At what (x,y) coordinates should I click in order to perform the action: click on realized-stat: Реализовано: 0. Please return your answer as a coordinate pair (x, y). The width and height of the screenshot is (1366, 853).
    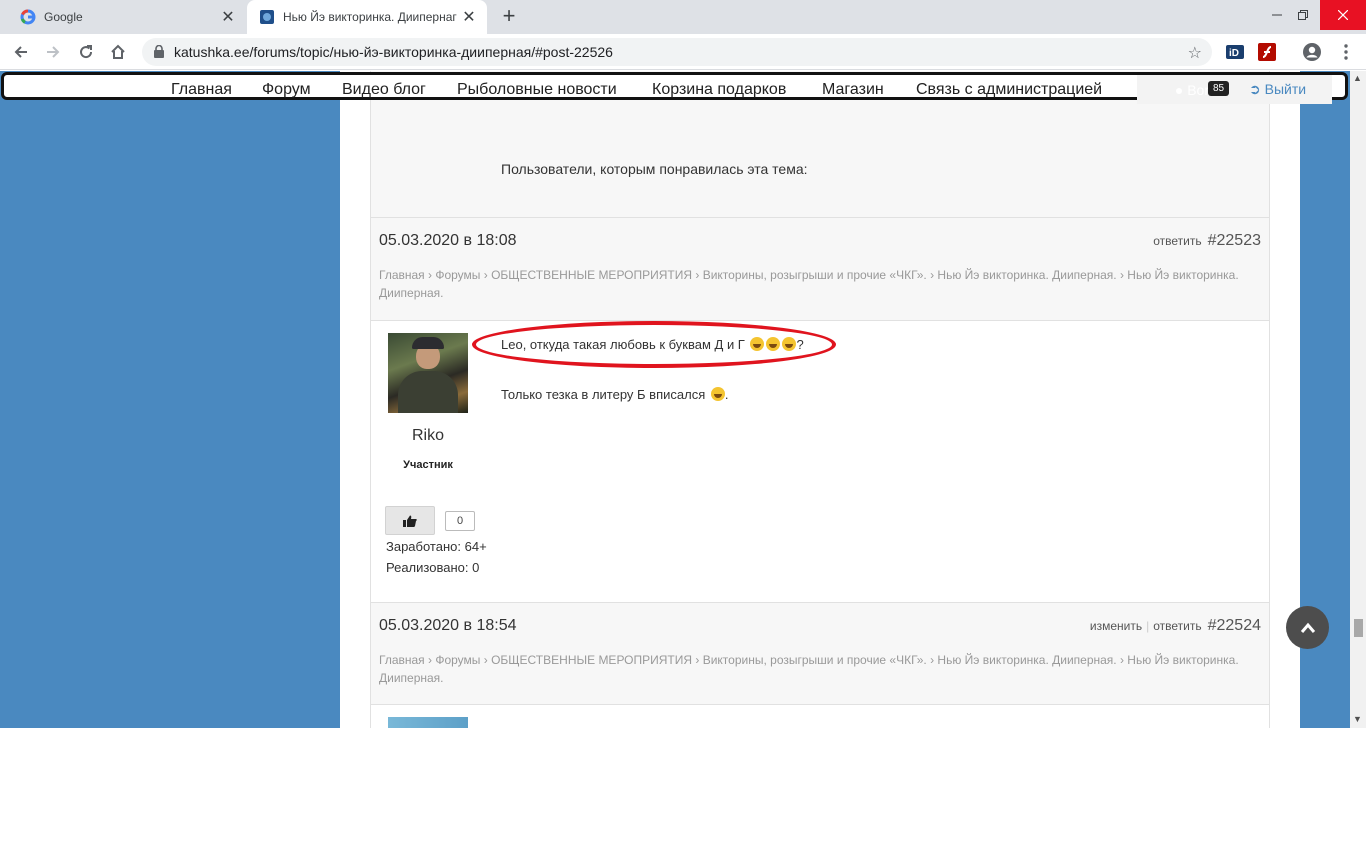
    Looking at the image, I should click on (433, 567).